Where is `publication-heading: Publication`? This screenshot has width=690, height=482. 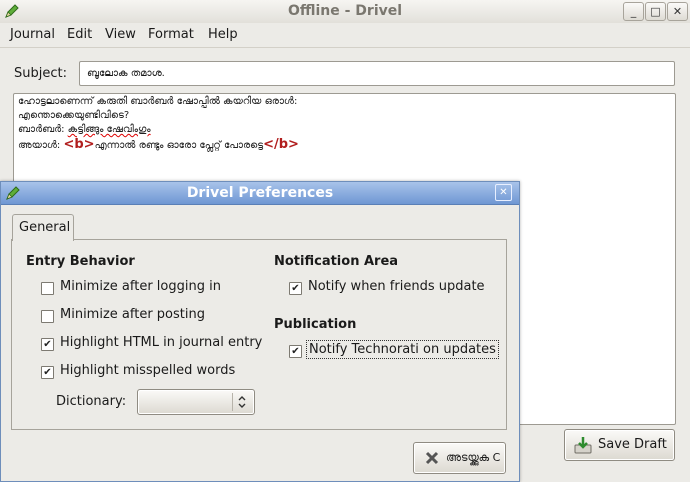
publication-heading: Publication is located at coordinates (315, 324).